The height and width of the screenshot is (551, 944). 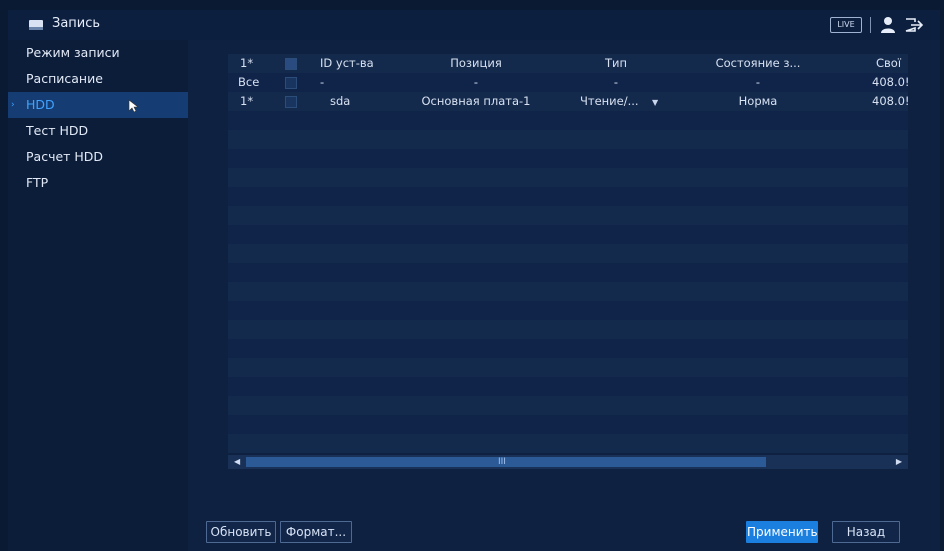 What do you see at coordinates (846, 25) in the screenshot?
I see `live-button: LIVE` at bounding box center [846, 25].